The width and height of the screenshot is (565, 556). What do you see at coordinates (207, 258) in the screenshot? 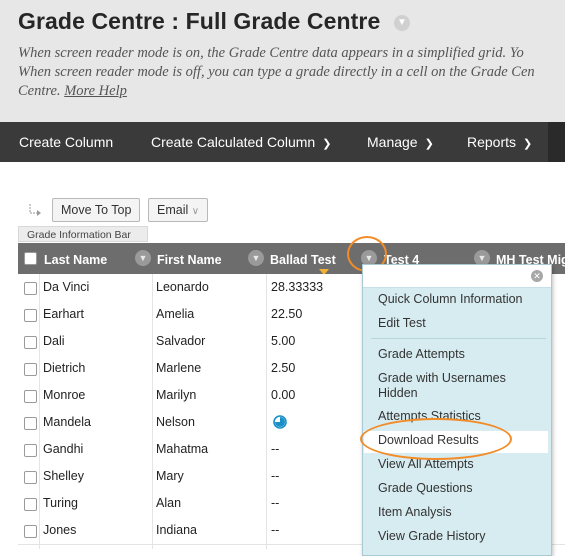
I see `column-header-first-name: First Name` at bounding box center [207, 258].